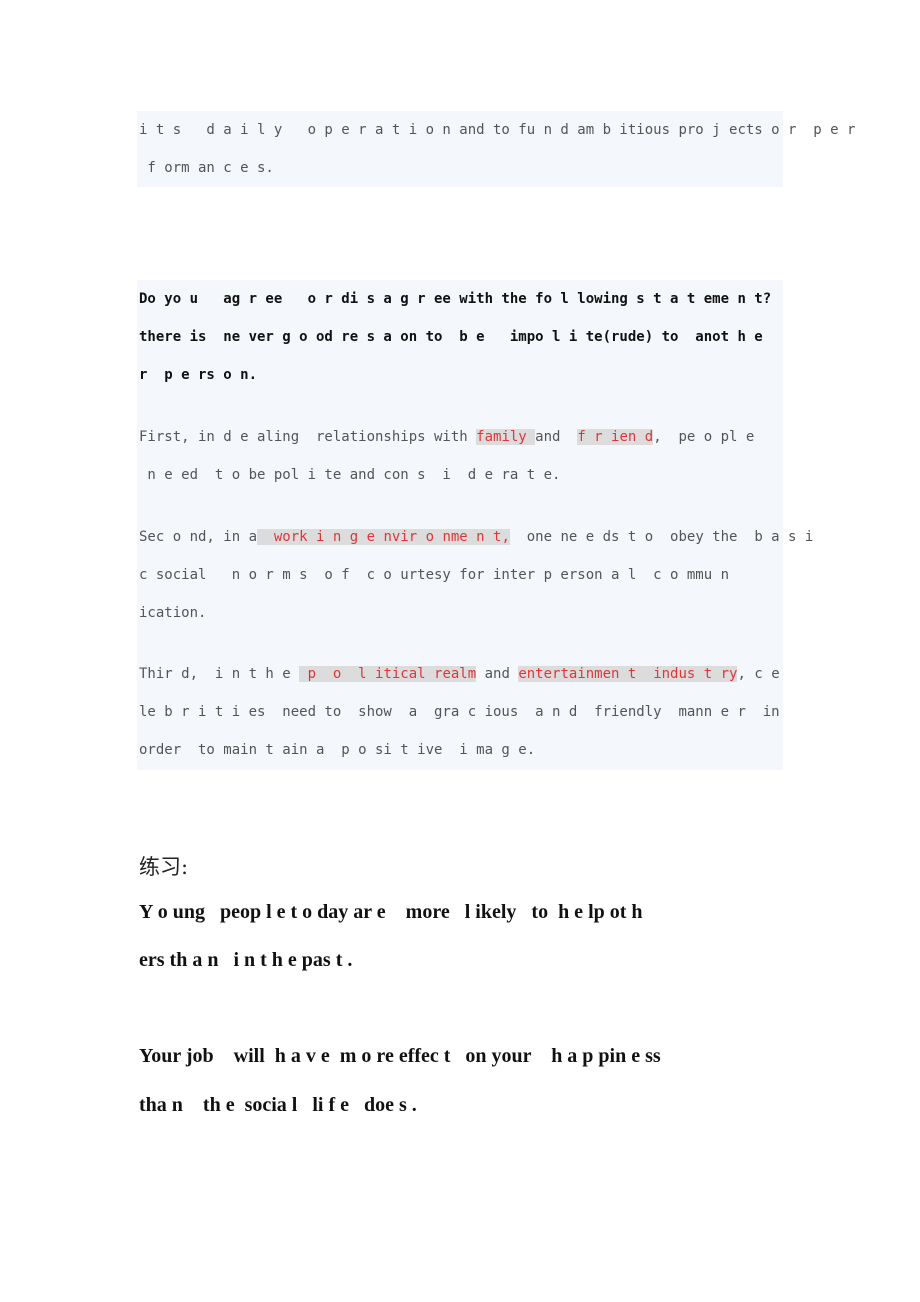 The image size is (920, 1302). Describe the element at coordinates (278, 1105) in the screenshot. I see `practice-sentence-2-line-2: tha n th e socia l li f e doe s .` at that location.